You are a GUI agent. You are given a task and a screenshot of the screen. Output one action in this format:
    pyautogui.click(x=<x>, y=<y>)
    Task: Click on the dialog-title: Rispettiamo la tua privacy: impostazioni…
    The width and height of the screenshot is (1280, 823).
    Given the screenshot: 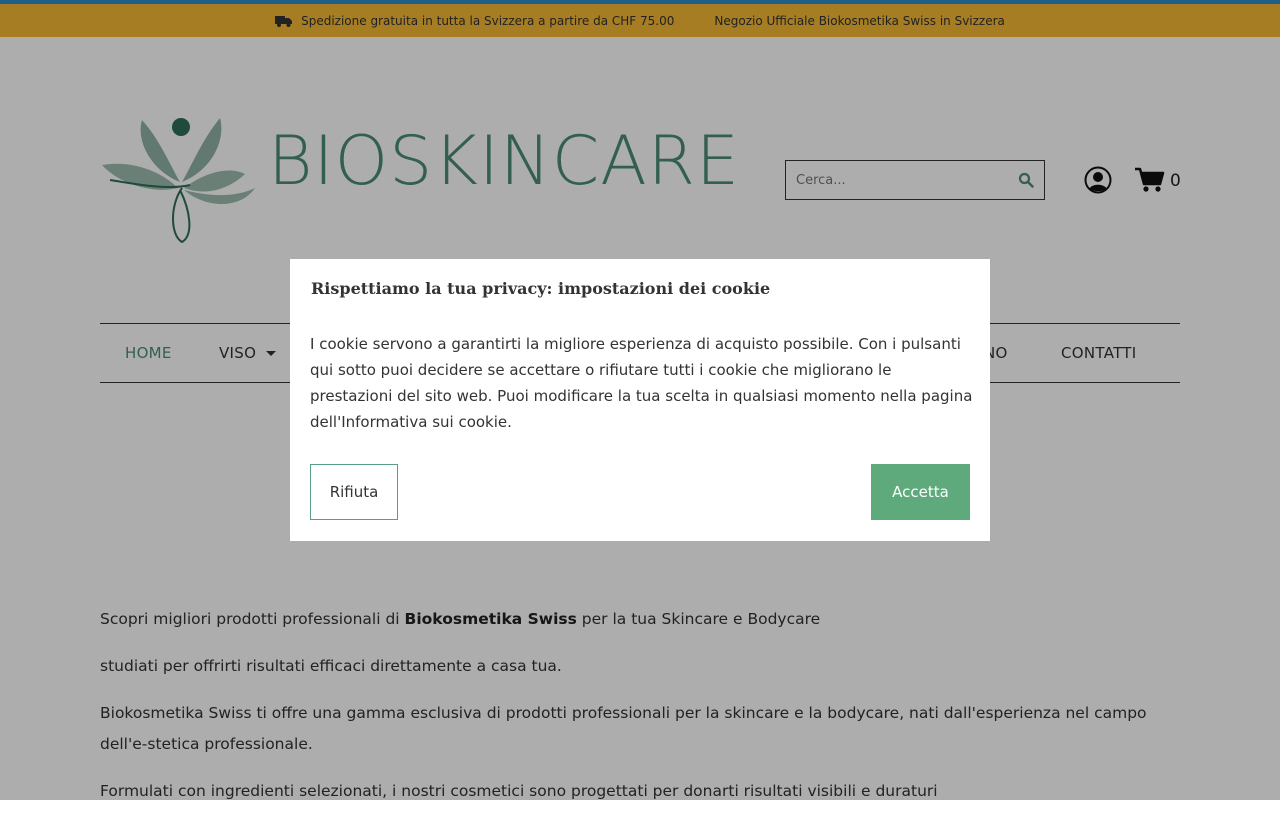 What is the action you would take?
    pyautogui.click(x=541, y=288)
    